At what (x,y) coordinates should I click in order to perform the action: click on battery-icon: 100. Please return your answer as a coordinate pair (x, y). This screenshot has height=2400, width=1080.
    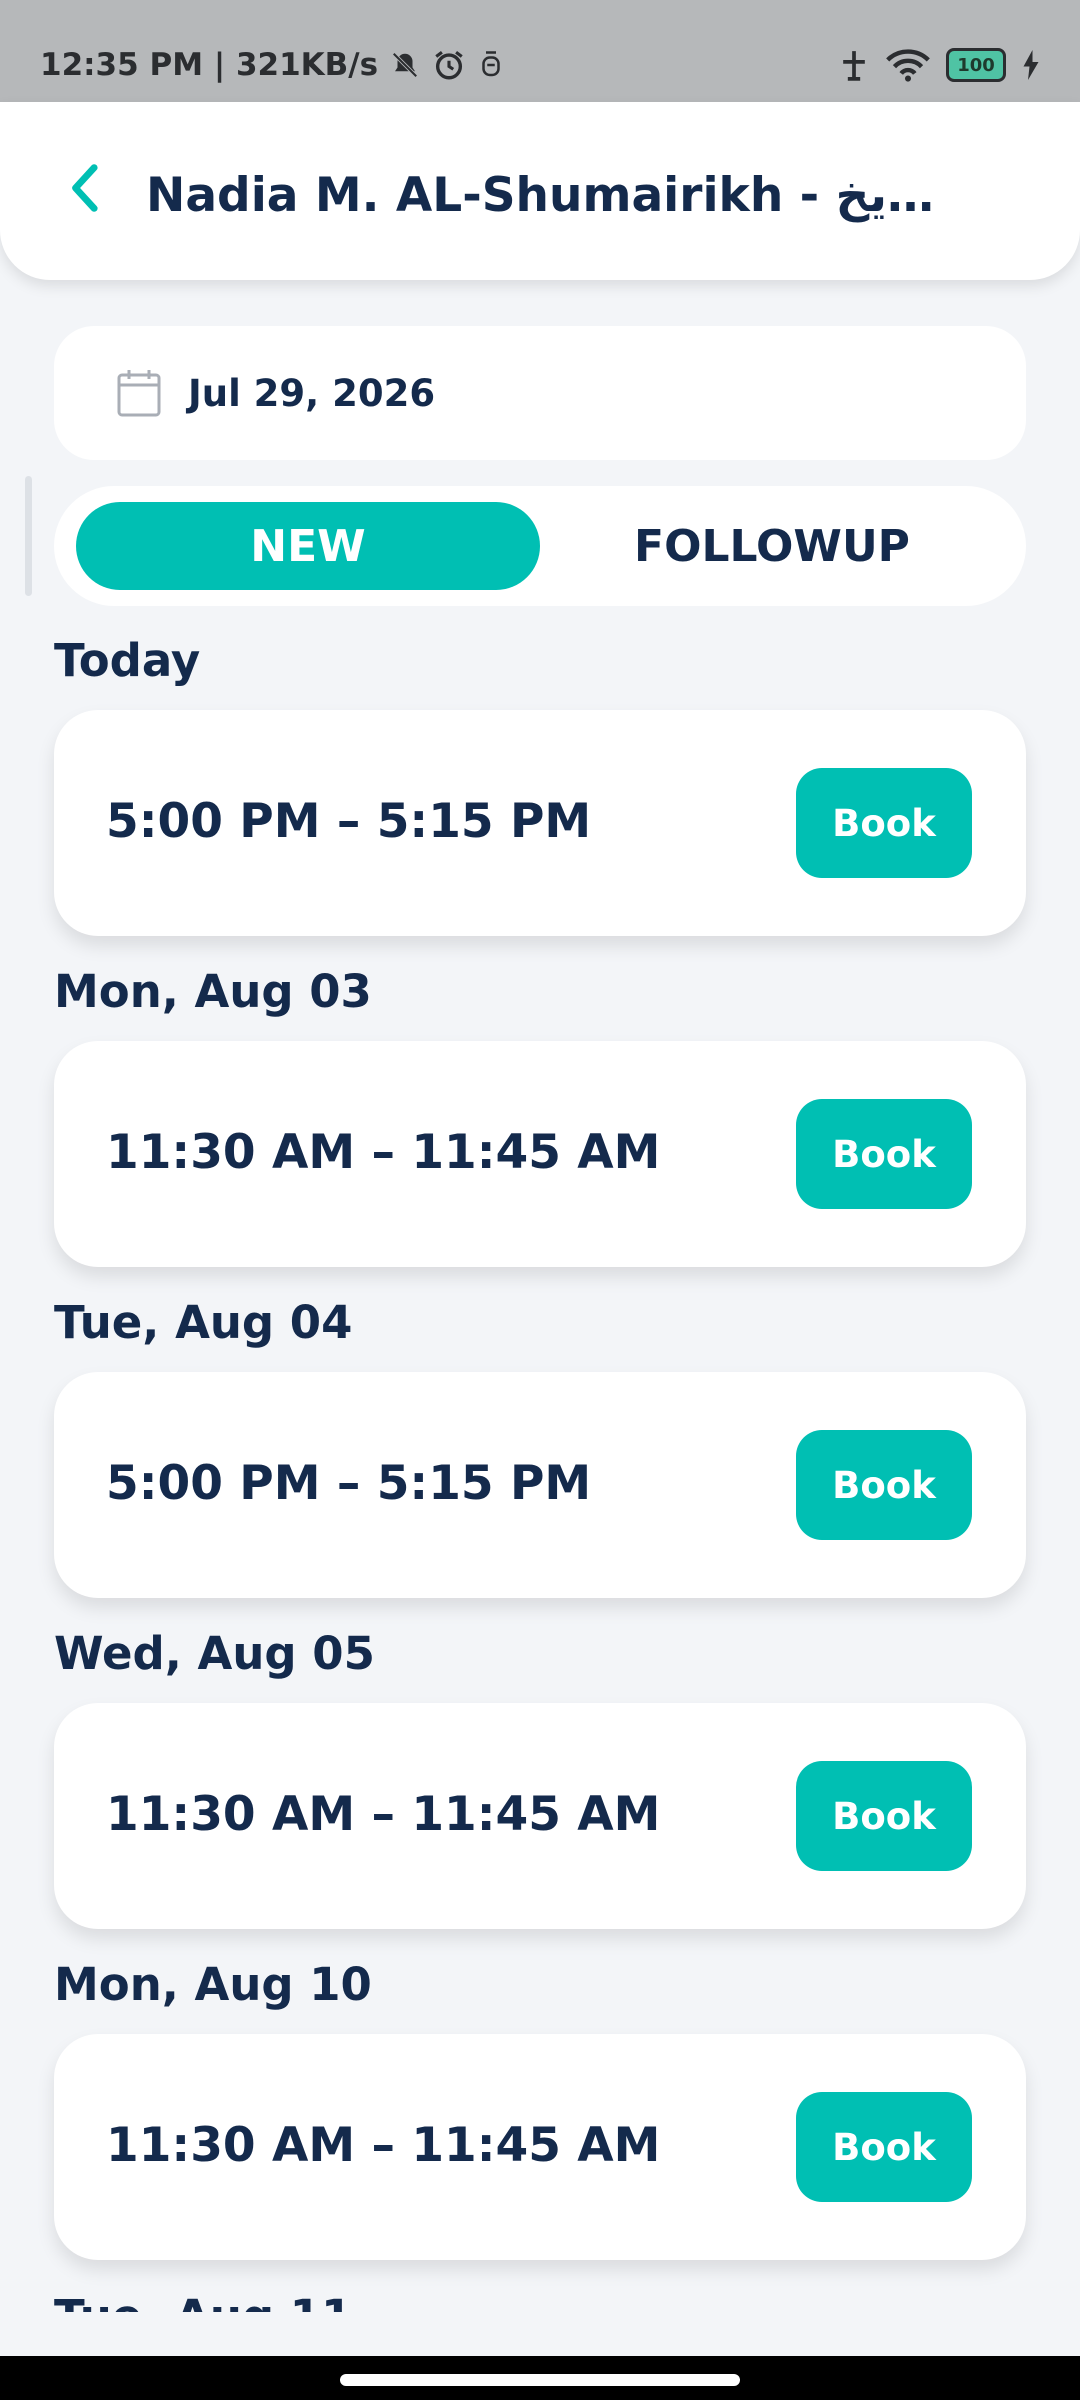
    Looking at the image, I should click on (976, 65).